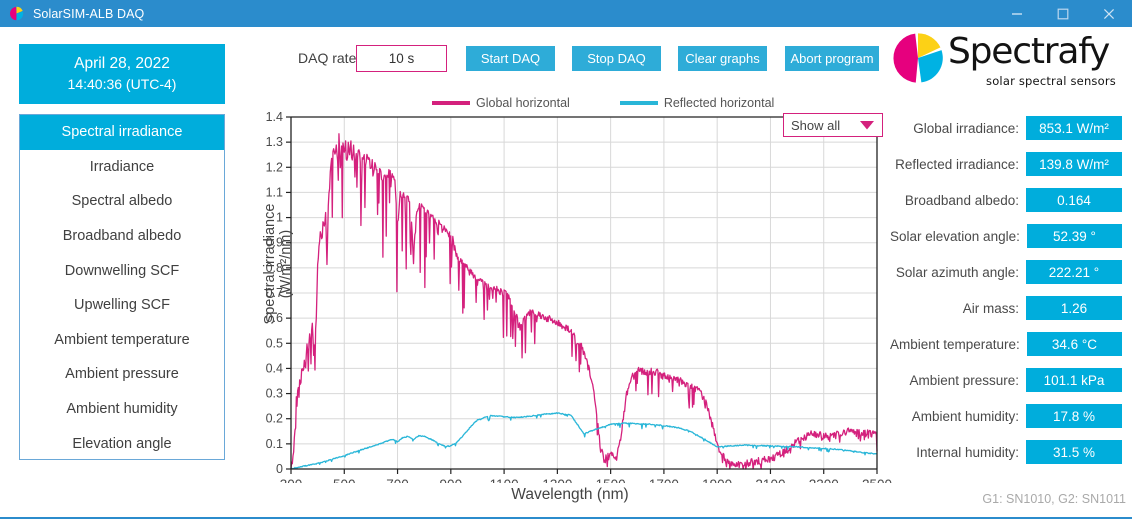 The height and width of the screenshot is (519, 1132). I want to click on readout-row: Solar azimuth angle: 222.21 °, so click(1006, 272).